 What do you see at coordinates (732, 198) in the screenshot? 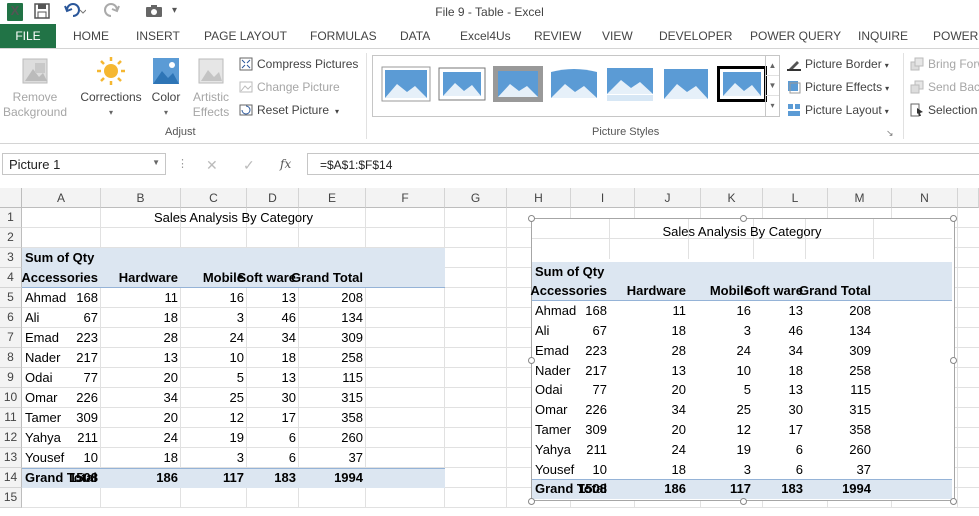
I see `column-header-k: K` at bounding box center [732, 198].